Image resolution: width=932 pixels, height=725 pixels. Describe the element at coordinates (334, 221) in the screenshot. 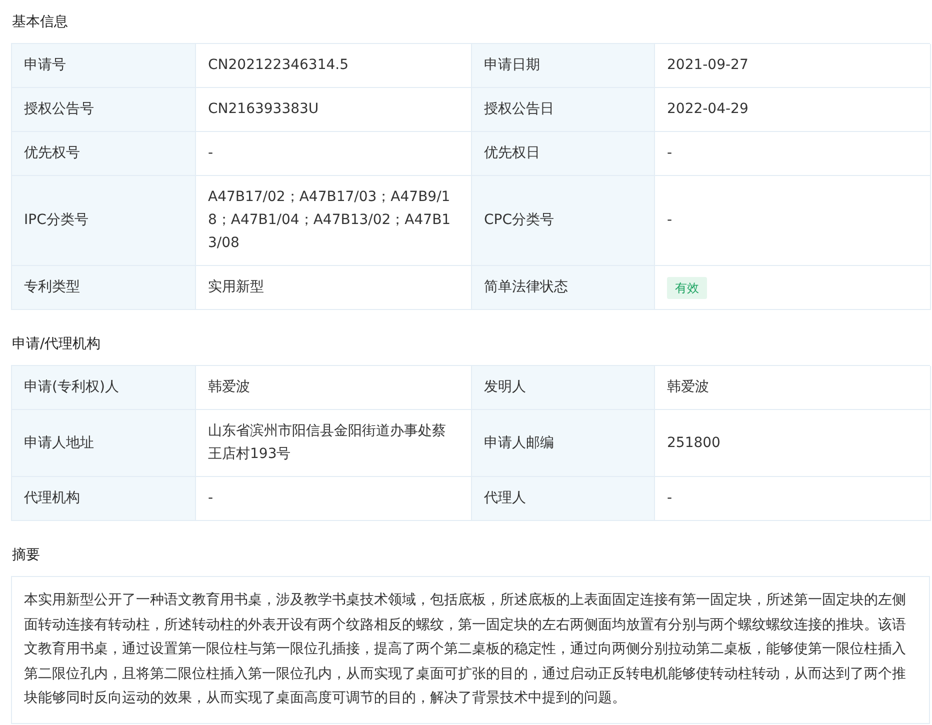

I see `value-cell: A47B17/02；A47B17/03；A47B9/18；A47B1/04；A47B13/02；A47B13/08` at that location.